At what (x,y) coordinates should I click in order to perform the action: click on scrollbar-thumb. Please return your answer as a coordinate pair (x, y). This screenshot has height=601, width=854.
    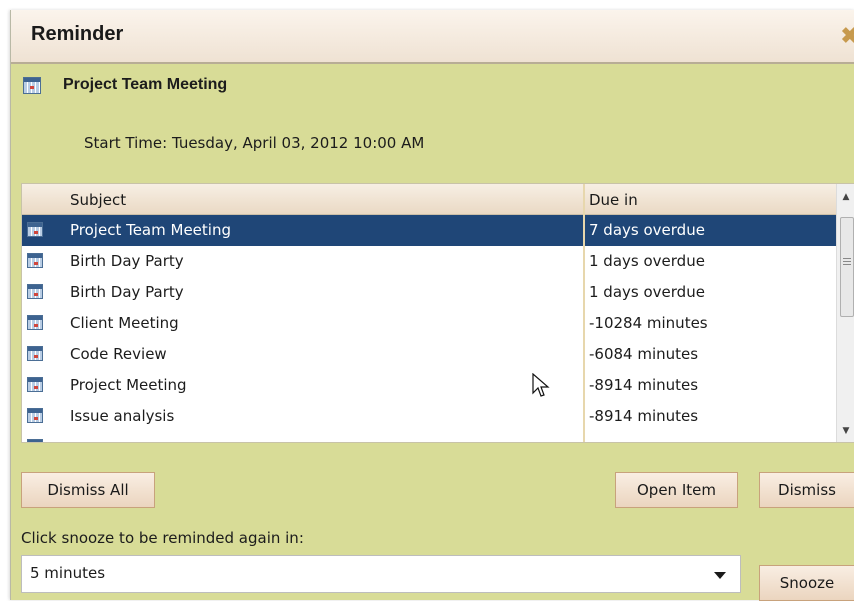
    Looking at the image, I should click on (847, 267).